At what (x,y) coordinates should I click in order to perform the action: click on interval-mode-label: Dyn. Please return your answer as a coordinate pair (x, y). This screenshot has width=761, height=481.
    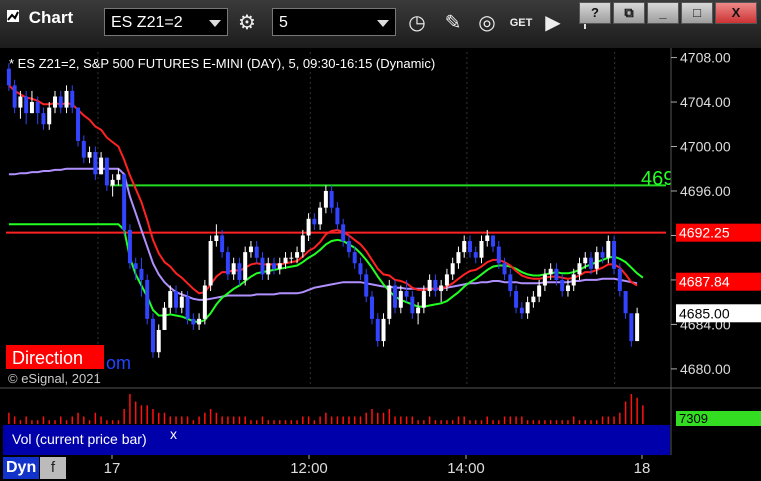
    Looking at the image, I should click on (21, 468).